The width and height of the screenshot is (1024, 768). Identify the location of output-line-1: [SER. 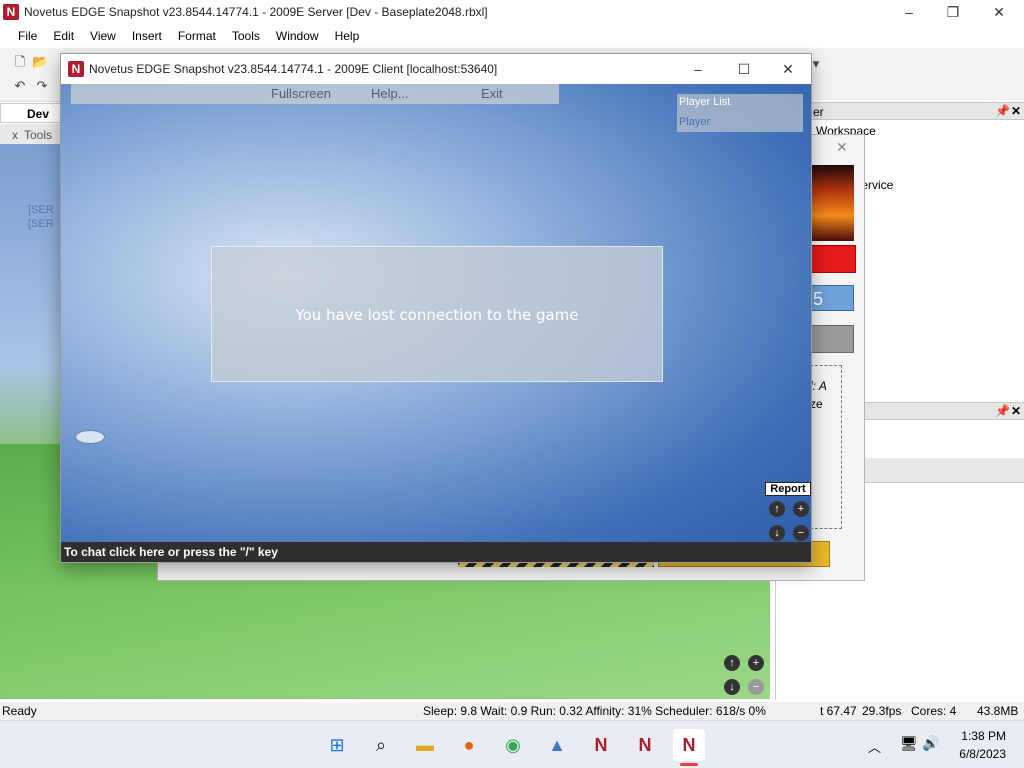
(41, 210).